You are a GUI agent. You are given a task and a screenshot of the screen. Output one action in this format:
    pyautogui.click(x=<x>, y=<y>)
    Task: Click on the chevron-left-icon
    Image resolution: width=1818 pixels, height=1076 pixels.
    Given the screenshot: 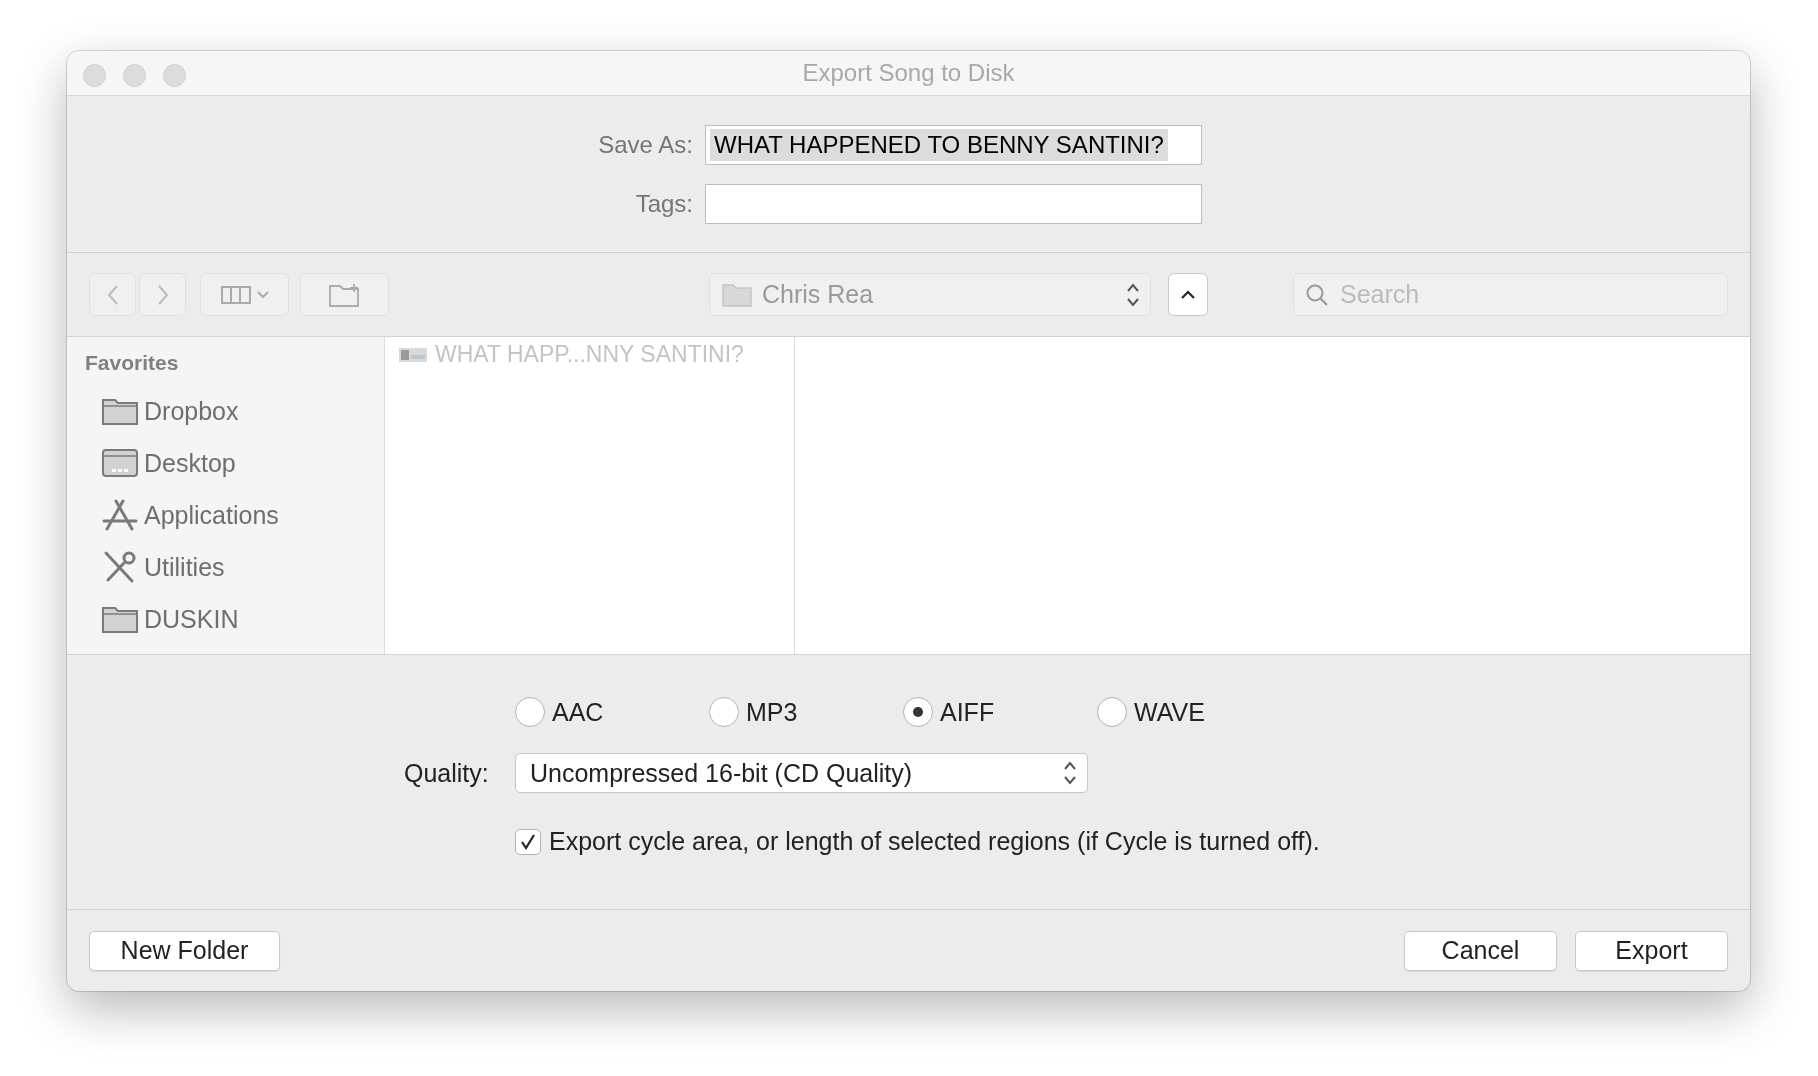 What is the action you would take?
    pyautogui.click(x=112, y=294)
    